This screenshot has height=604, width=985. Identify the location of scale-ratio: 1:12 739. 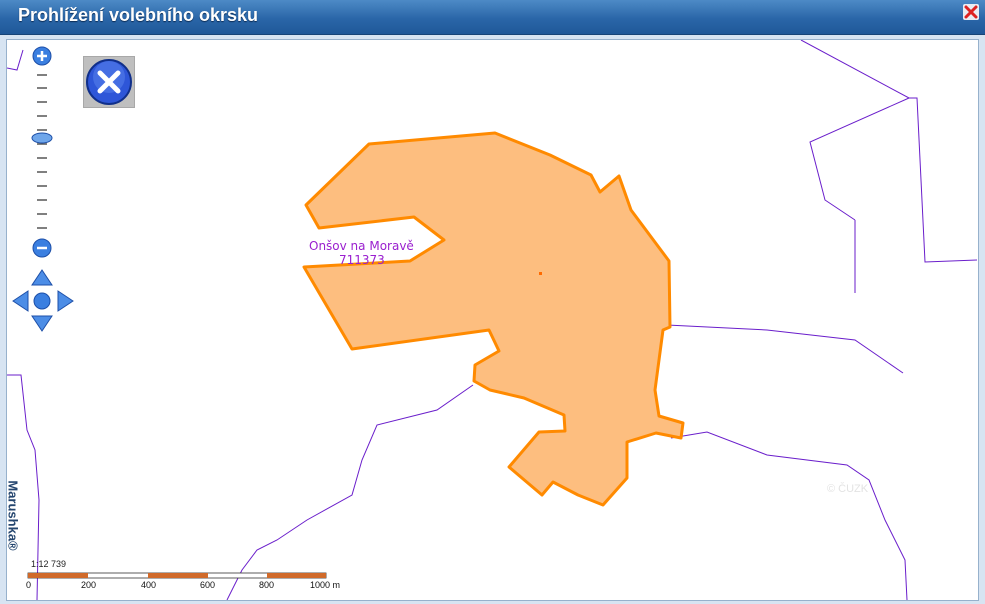
(49, 564).